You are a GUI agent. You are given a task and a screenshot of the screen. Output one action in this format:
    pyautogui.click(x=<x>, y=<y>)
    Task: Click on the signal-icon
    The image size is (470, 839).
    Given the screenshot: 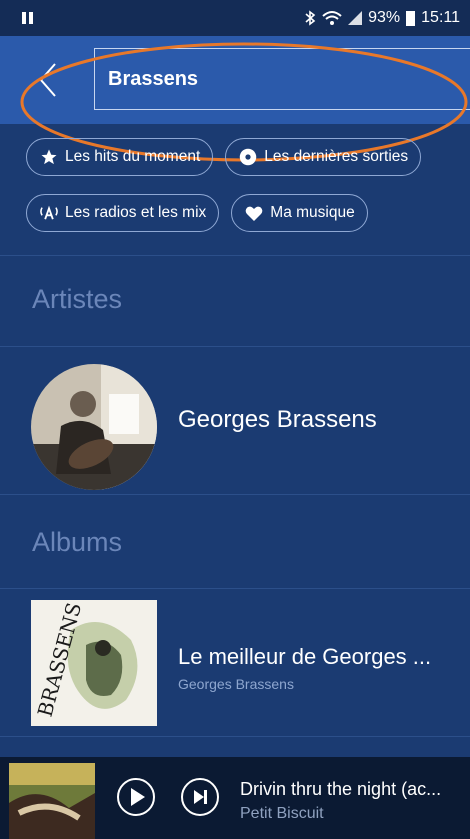 What is the action you would take?
    pyautogui.click(x=355, y=18)
    